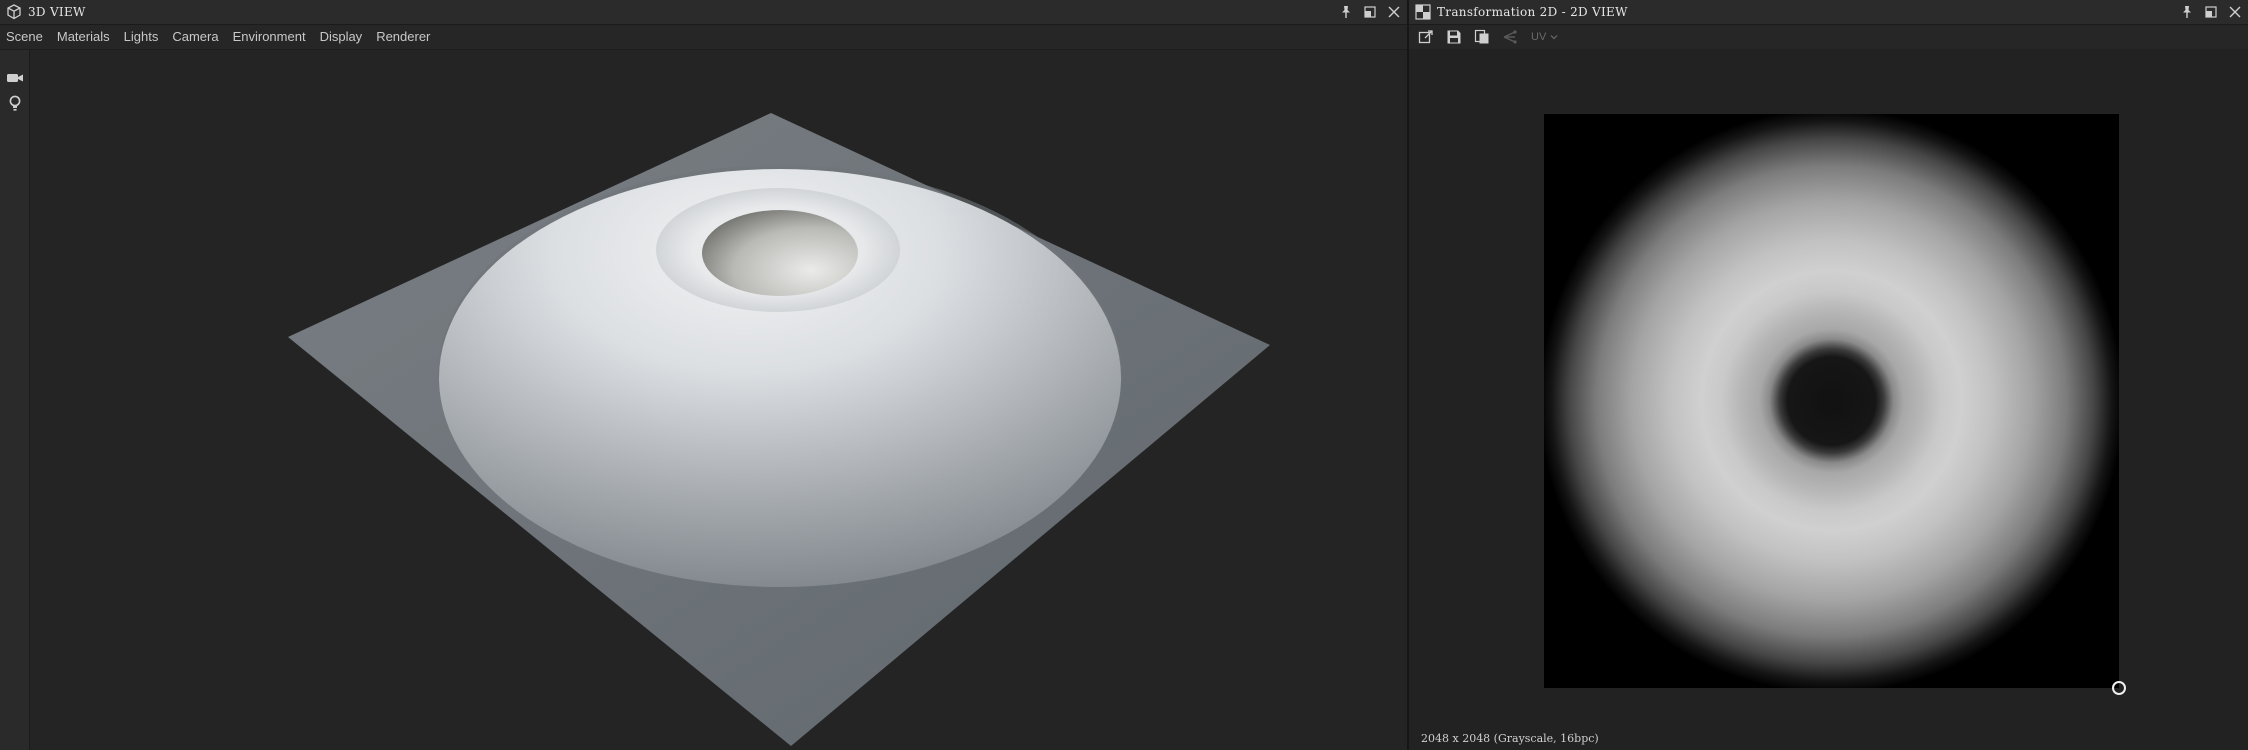  I want to click on uv-dropdown: UV, so click(1544, 37).